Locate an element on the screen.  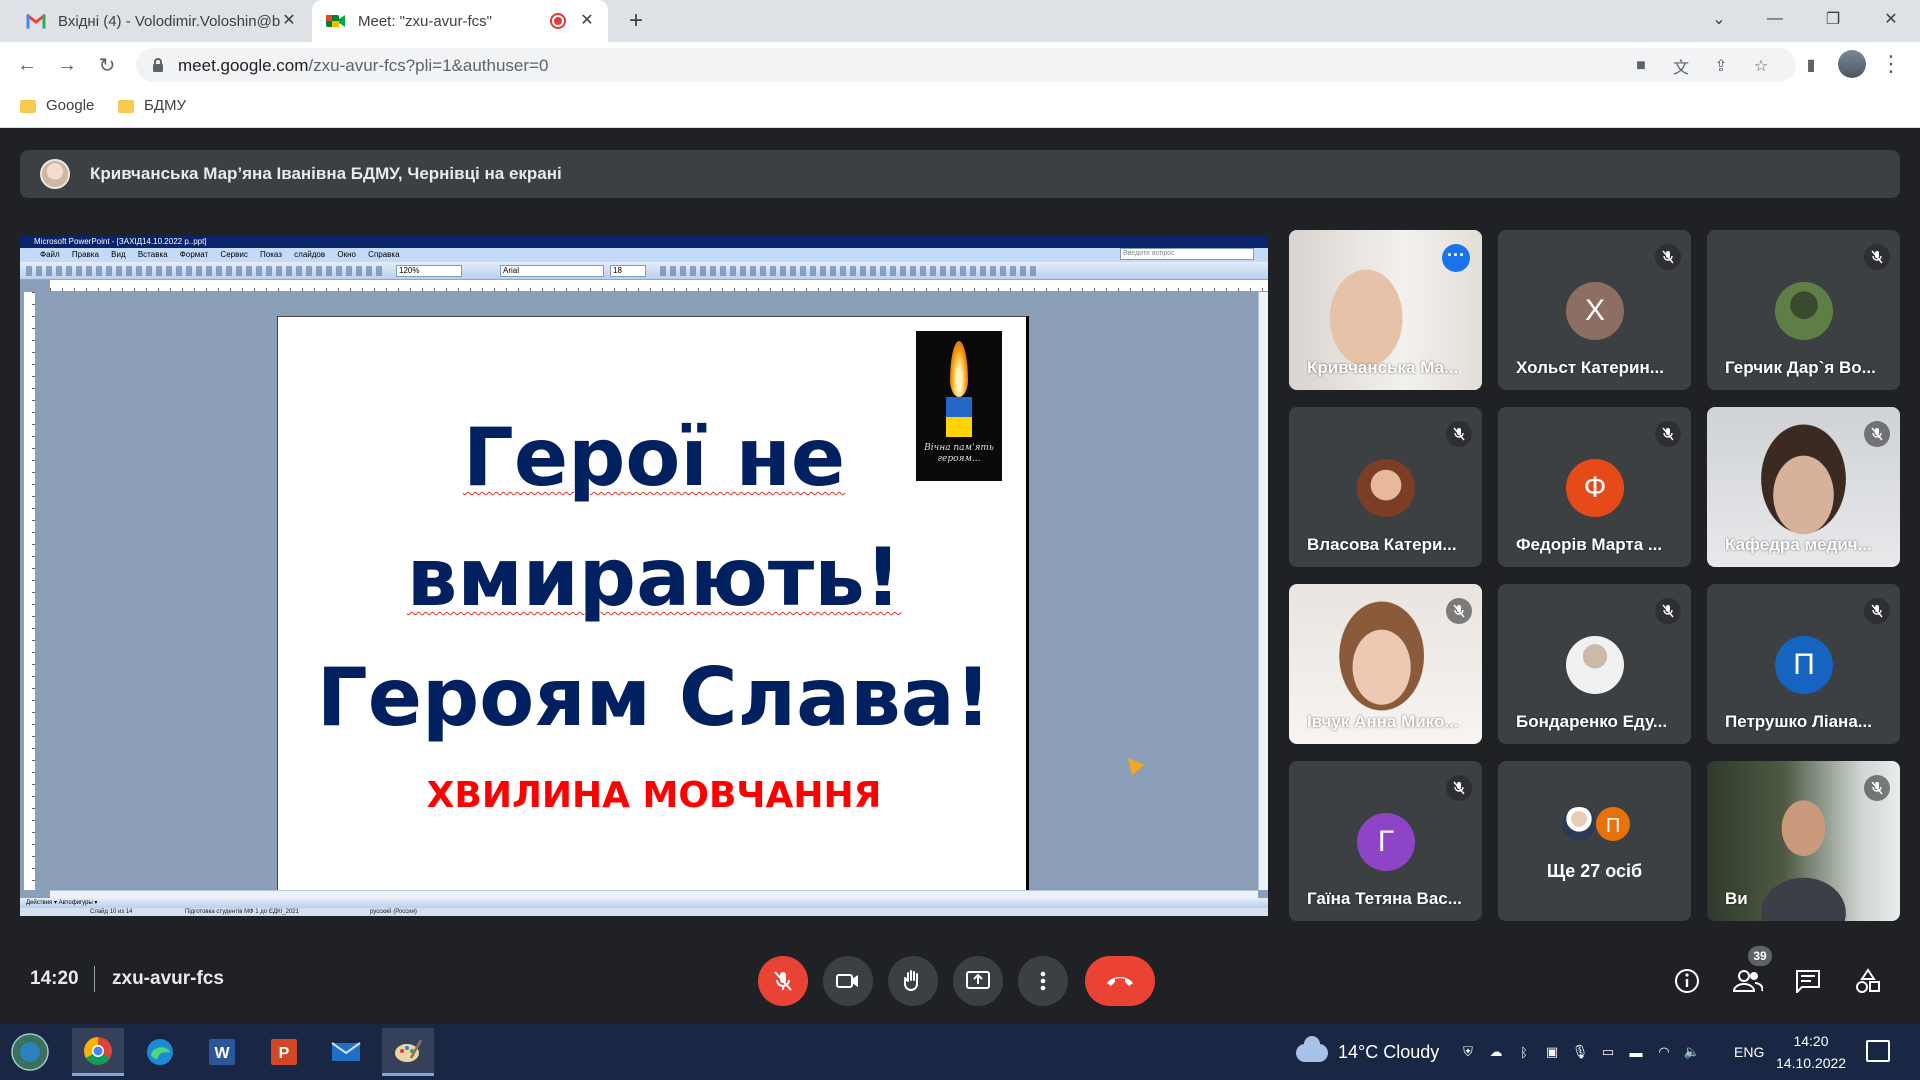
avatar-stack: П is located at coordinates (1596, 824).